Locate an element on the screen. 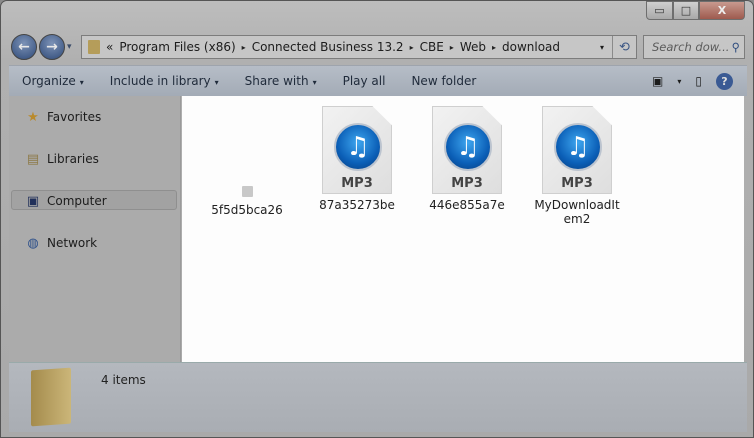 This screenshot has width=754, height=438. file-item: 5f5d5bca26 is located at coordinates (247, 201).